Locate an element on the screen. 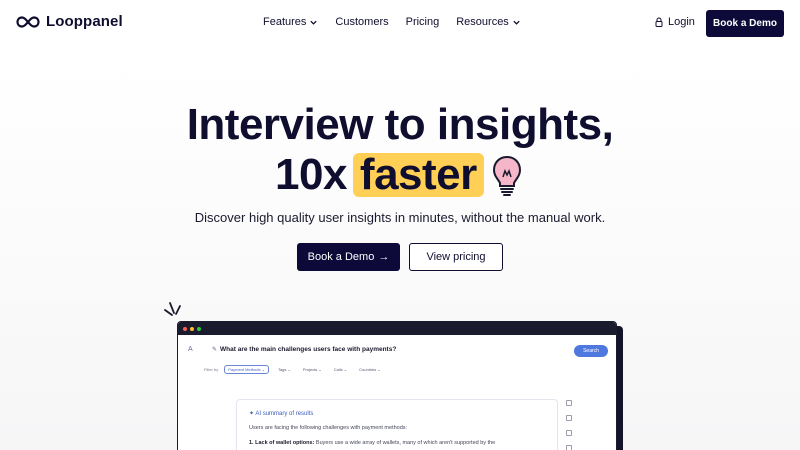  filter-chip-countries: Countries ⌄ is located at coordinates (370, 369).